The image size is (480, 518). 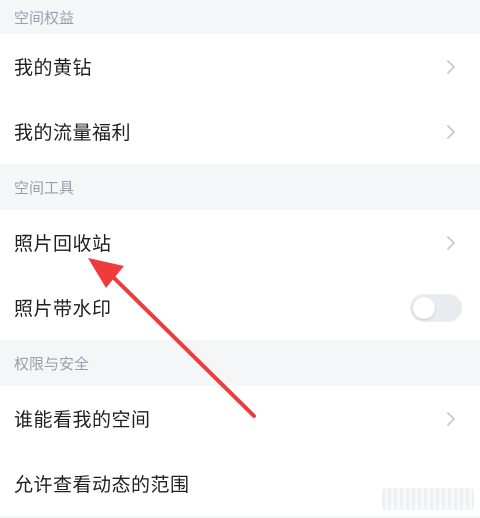 What do you see at coordinates (102, 485) in the screenshot?
I see `row-label: 允许查看动态的范围` at bounding box center [102, 485].